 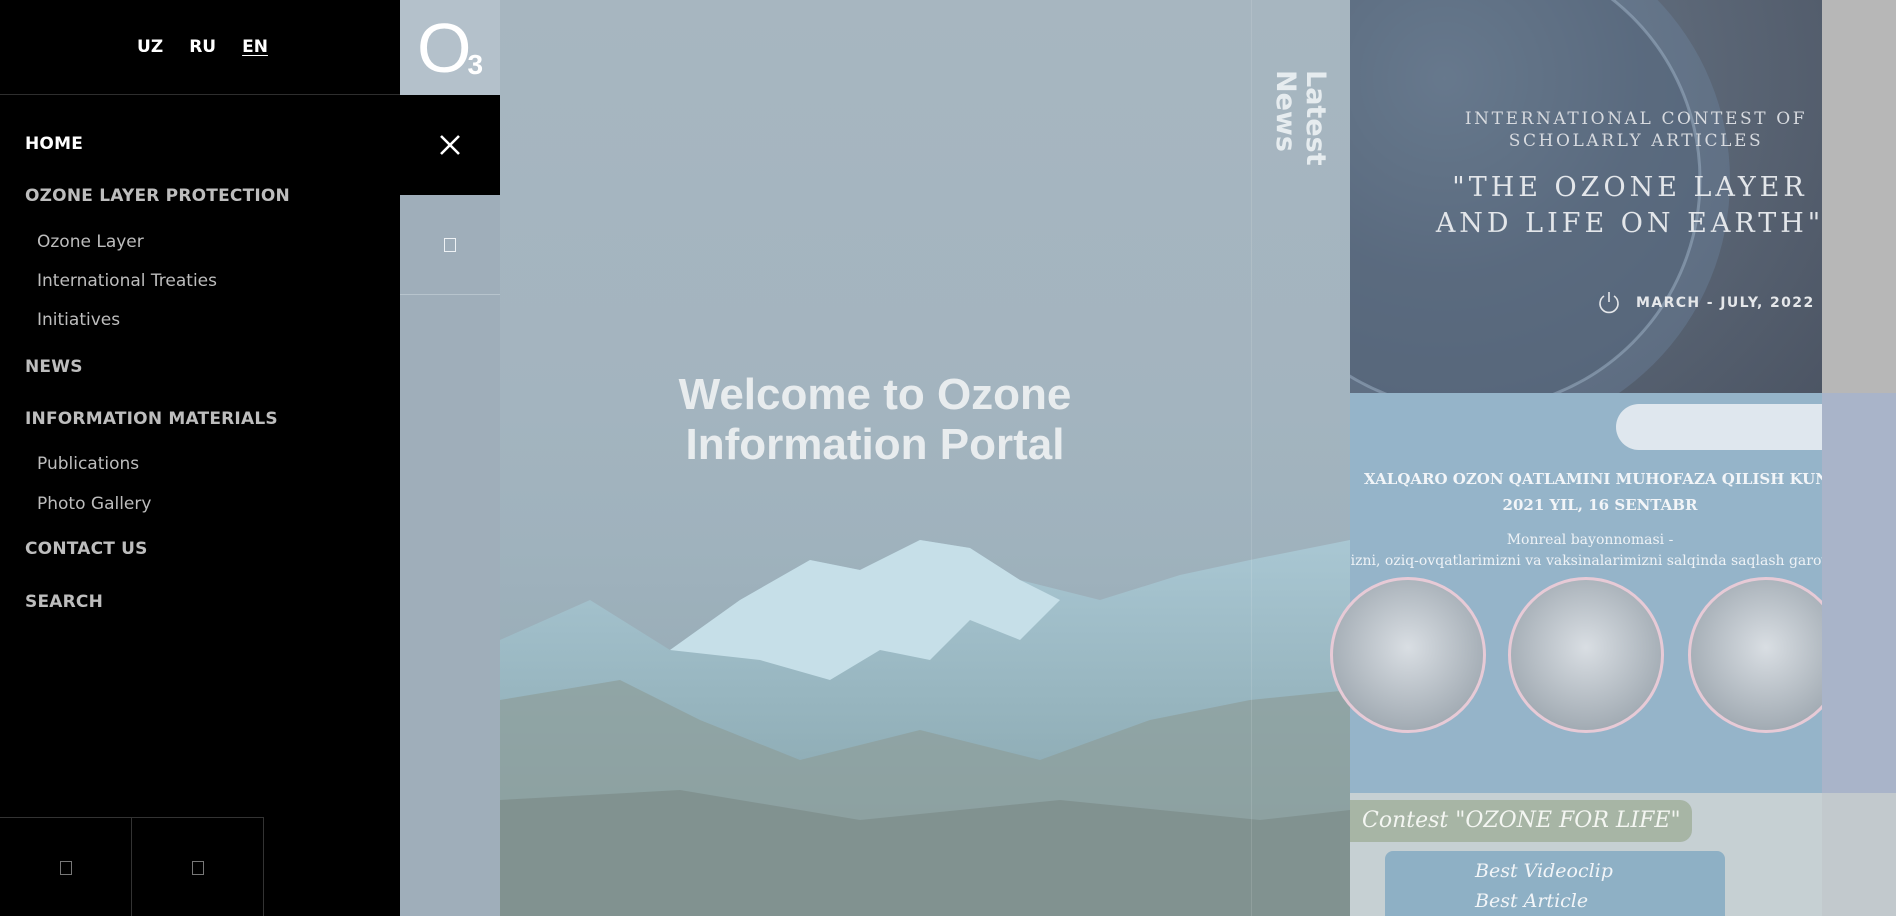 I want to click on nav-initiatives: Initiatives, so click(x=78, y=320).